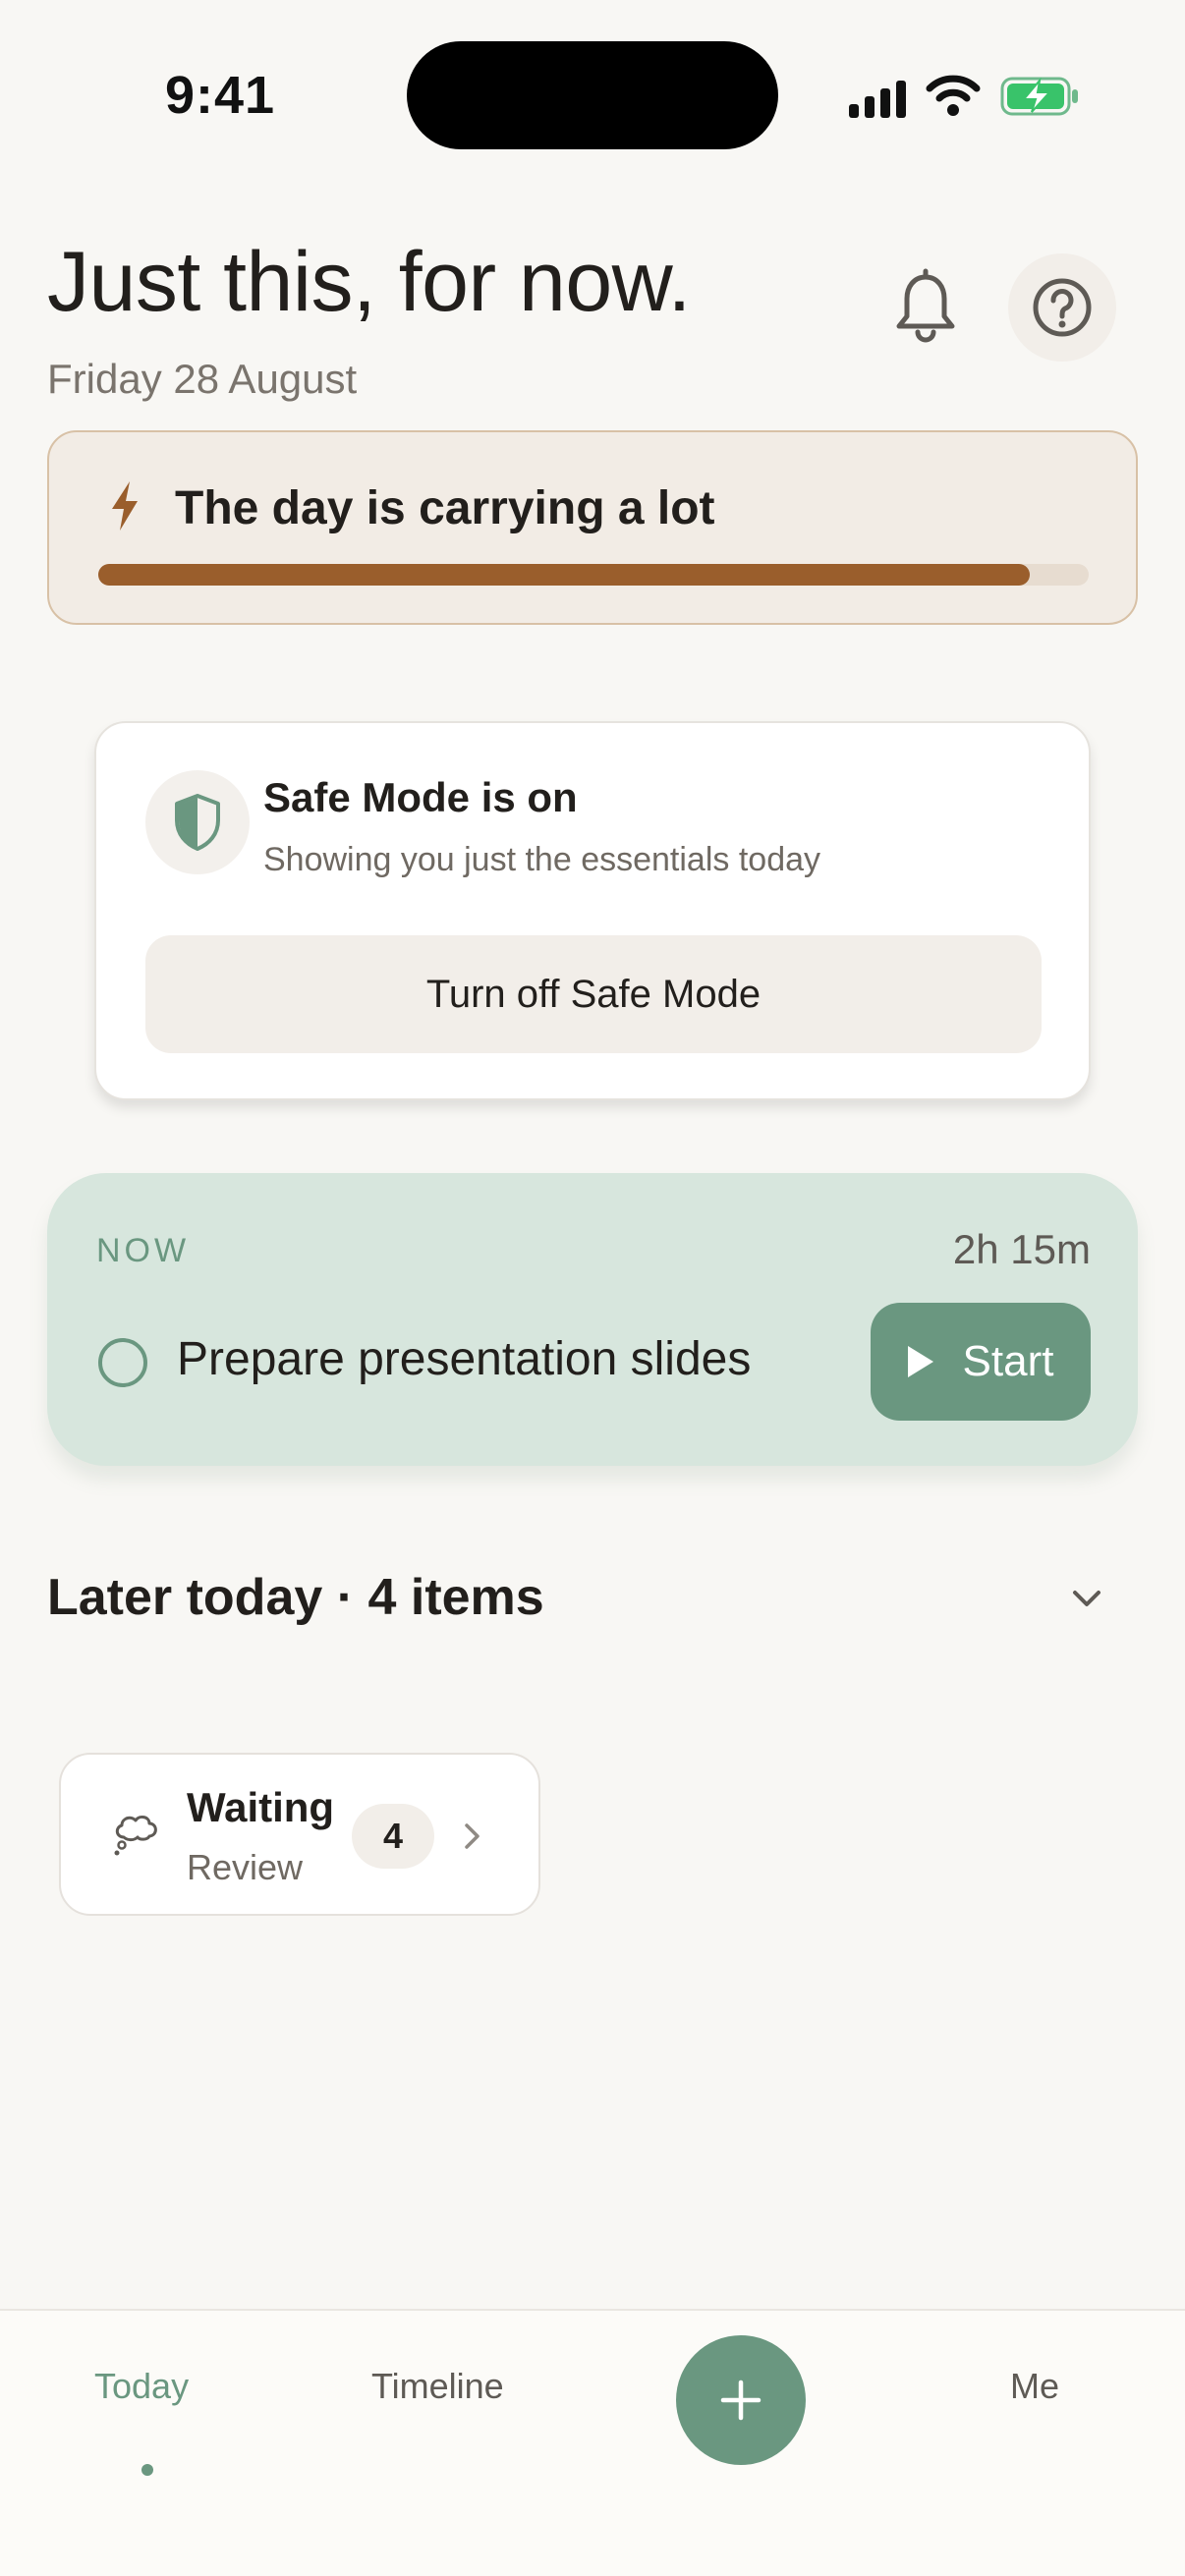 The height and width of the screenshot is (2576, 1185). Describe the element at coordinates (954, 95) in the screenshot. I see `wifi-icon` at that location.